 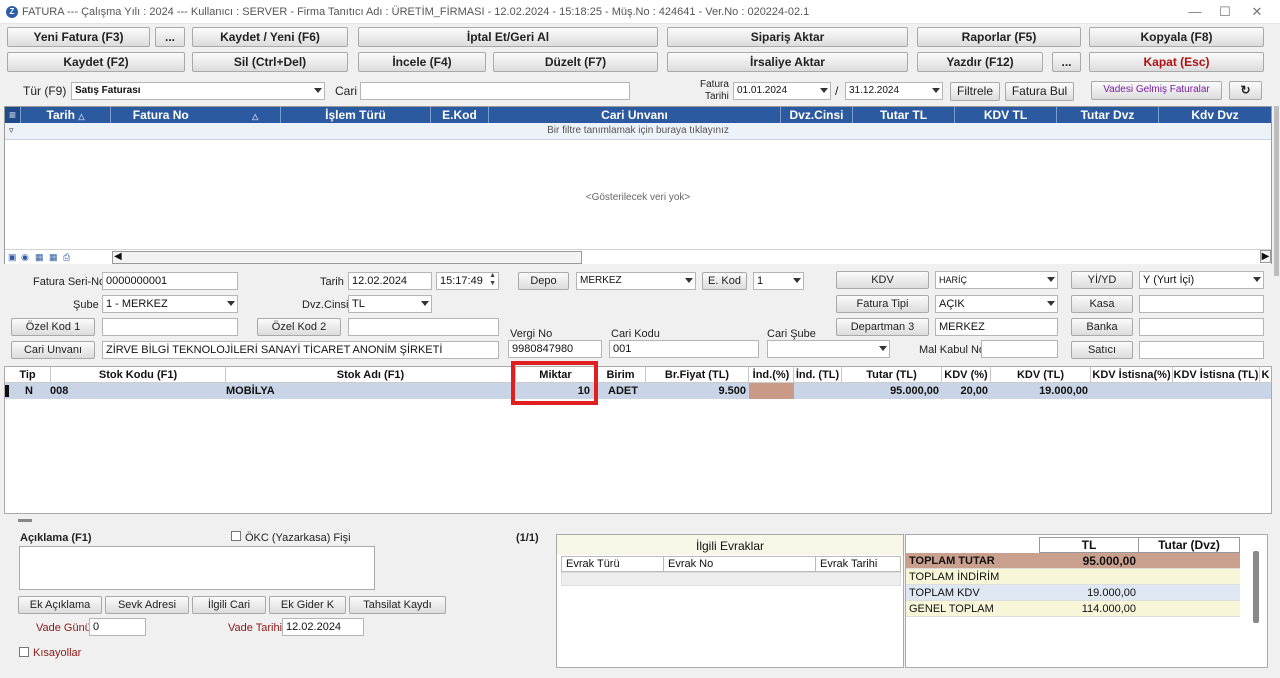 I want to click on raporlar-button: Raporlar (F5), so click(x=999, y=37).